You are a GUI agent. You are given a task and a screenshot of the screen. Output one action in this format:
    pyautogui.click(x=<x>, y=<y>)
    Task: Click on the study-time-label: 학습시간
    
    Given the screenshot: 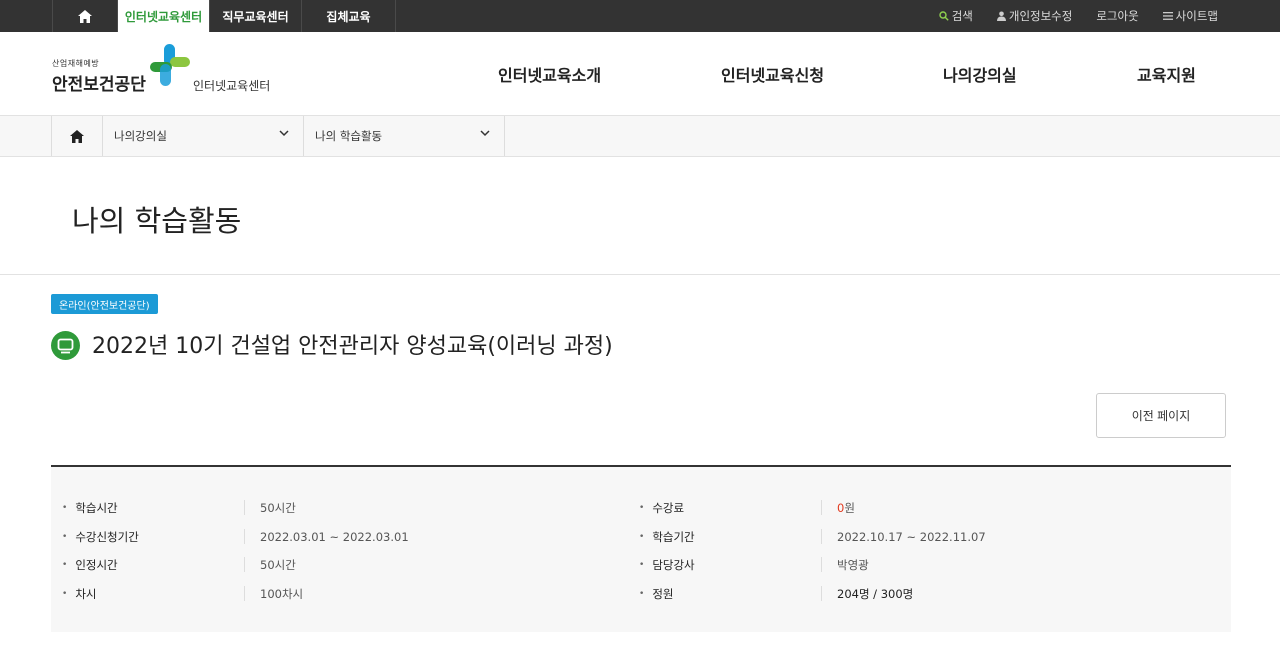 What is the action you would take?
    pyautogui.click(x=89, y=508)
    